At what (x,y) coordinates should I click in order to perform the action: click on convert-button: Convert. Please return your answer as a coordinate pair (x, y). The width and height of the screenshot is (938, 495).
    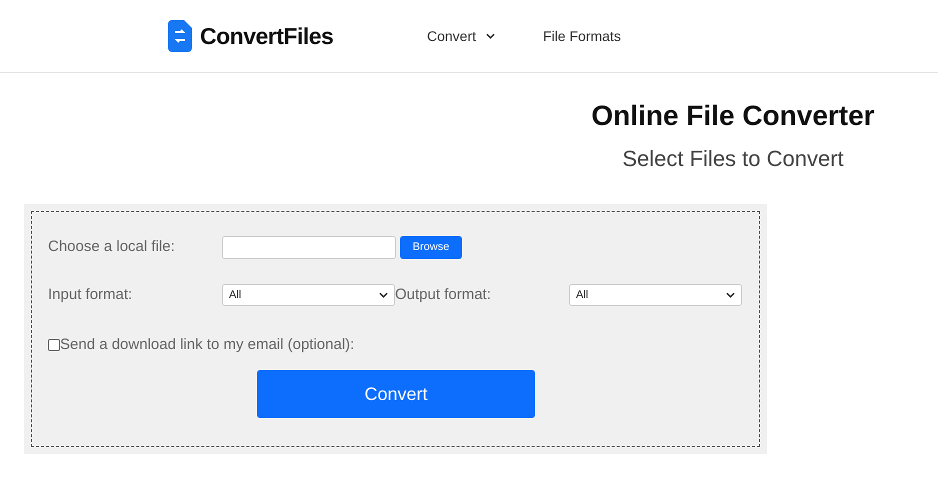
    Looking at the image, I should click on (396, 394).